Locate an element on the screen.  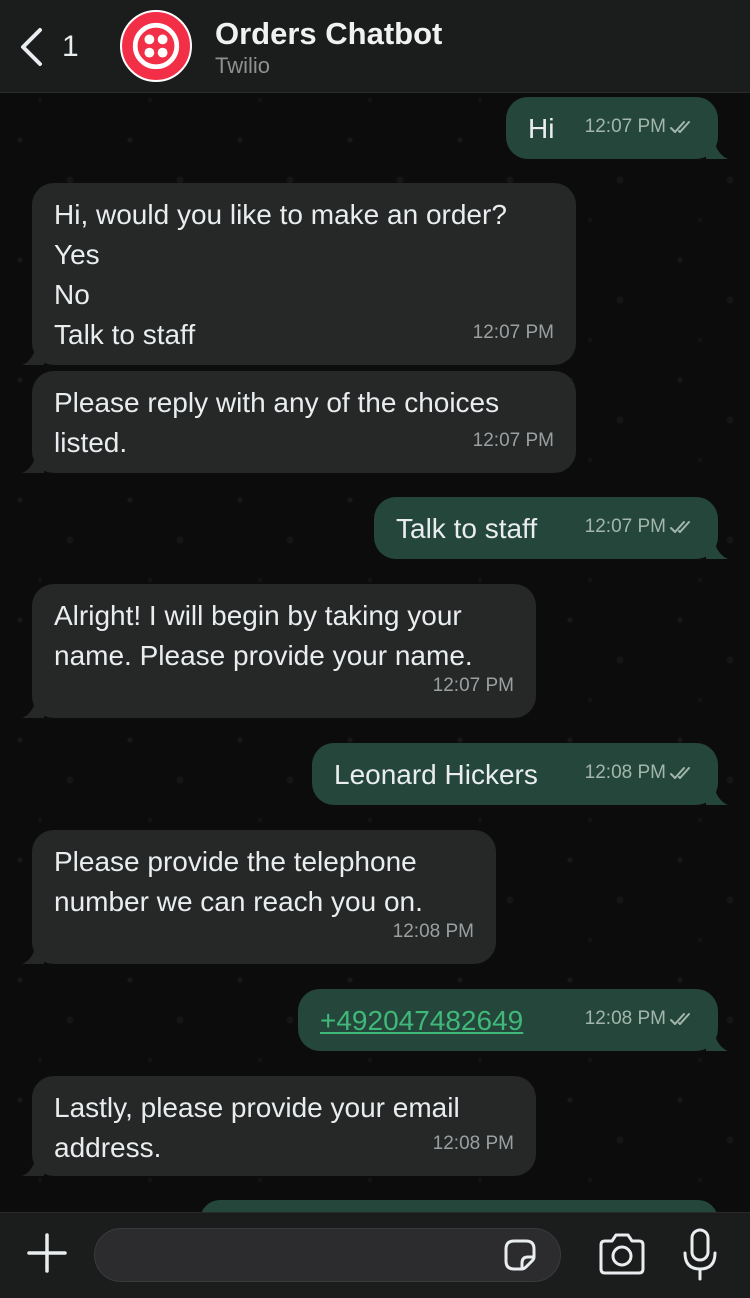
twilio-logo-icon is located at coordinates (156, 46).